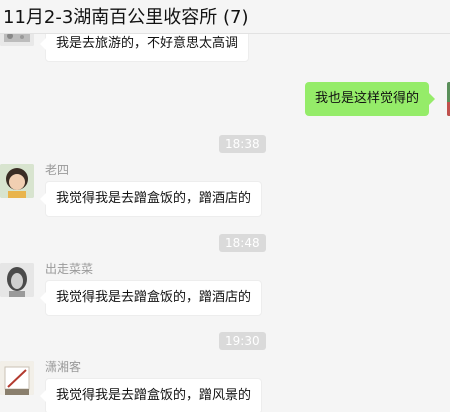 Image resolution: width=450 pixels, height=412 pixels. What do you see at coordinates (242, 341) in the screenshot?
I see `timestamp-badge: 19:30` at bounding box center [242, 341].